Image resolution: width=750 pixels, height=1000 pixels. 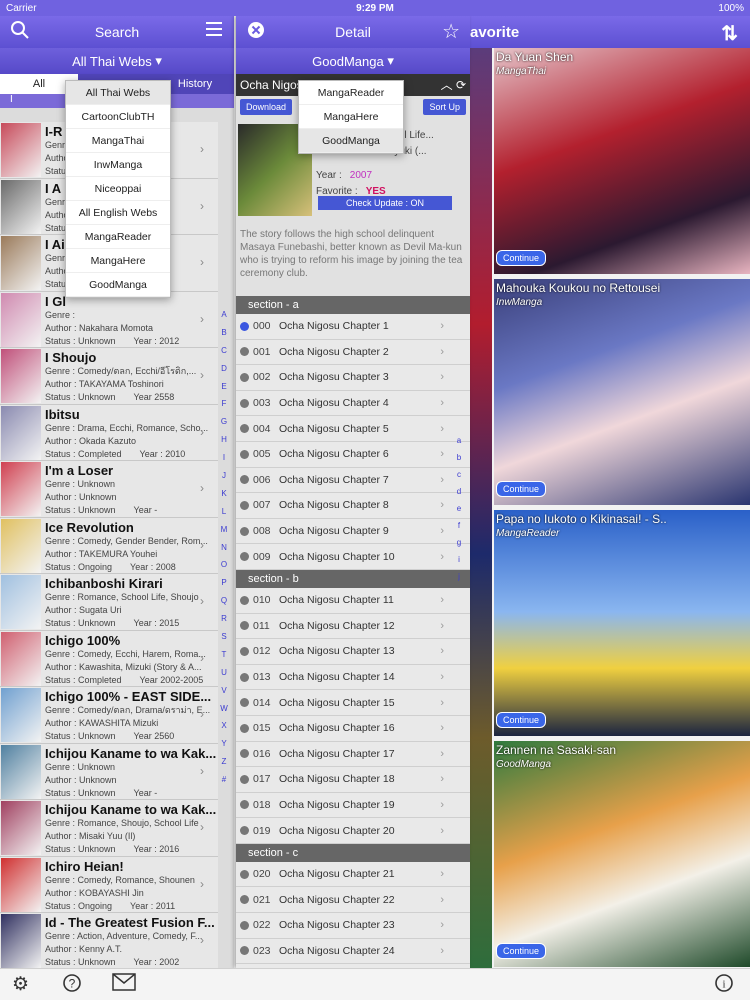 What do you see at coordinates (353, 327) in the screenshot?
I see `chapter-row: 000 Ocha Nigosu Chapter 1 ›` at bounding box center [353, 327].